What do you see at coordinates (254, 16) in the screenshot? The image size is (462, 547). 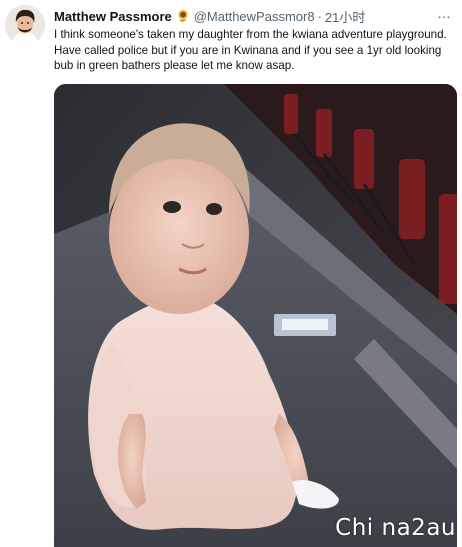 I see `author-handle: @MatthewPassmor8` at bounding box center [254, 16].